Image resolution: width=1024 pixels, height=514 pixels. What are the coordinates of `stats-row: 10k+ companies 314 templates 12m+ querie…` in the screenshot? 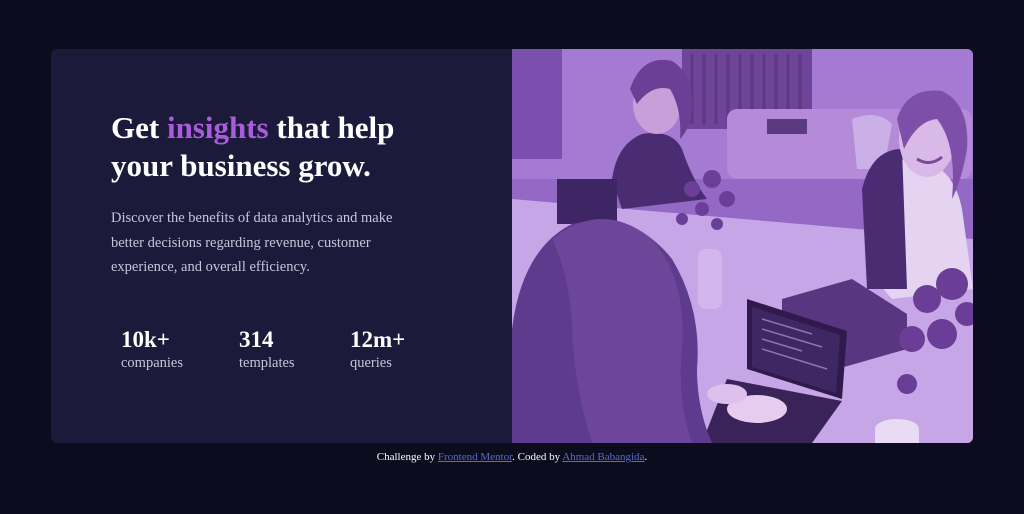 It's located at (275, 350).